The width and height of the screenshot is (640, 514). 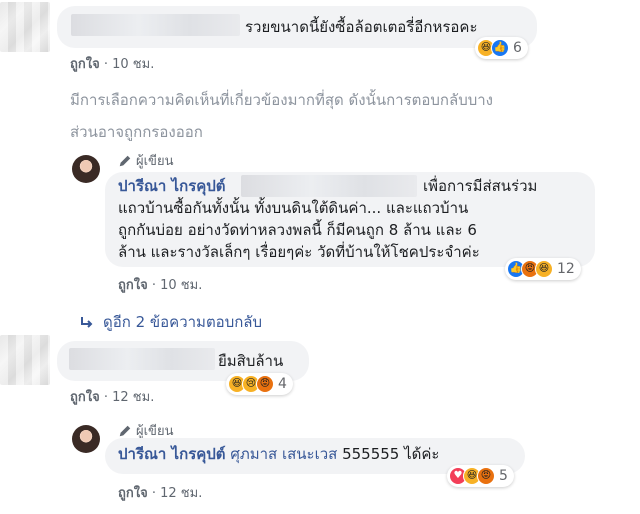 I want to click on comment-text: รวยขนาดนี้ยังซื้อล้อตเตอรี่อีกหรอคะ, so click(x=361, y=27).